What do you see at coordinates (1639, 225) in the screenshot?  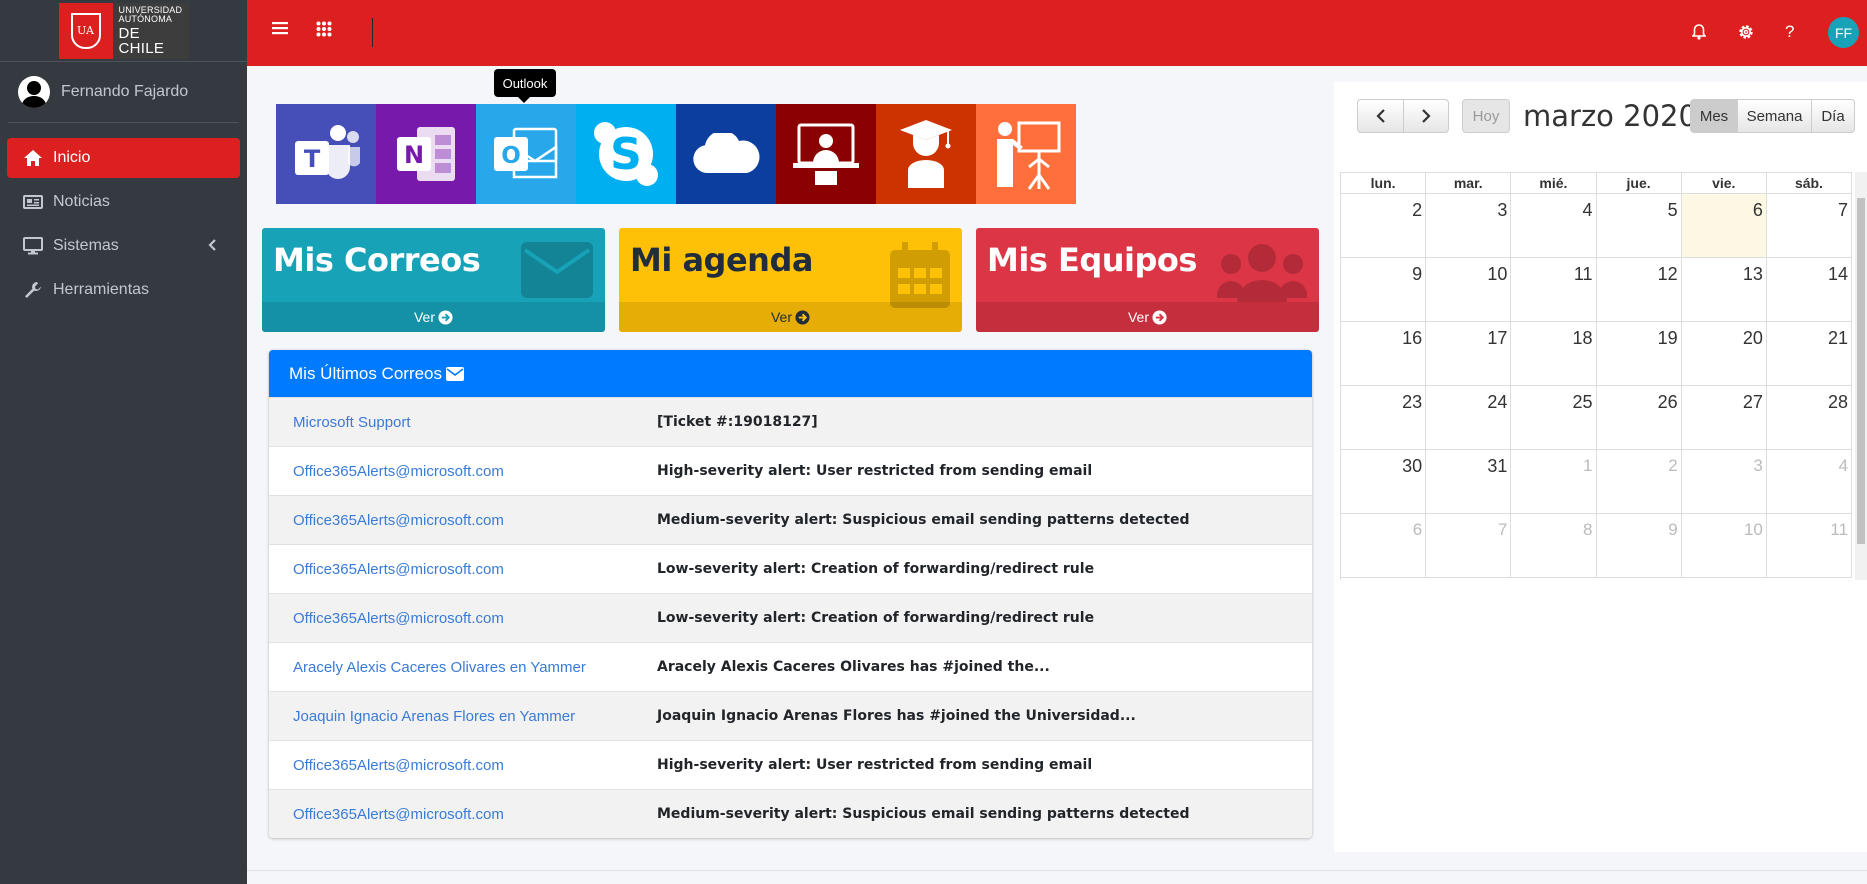 I see `calendar-day-cell: 5` at bounding box center [1639, 225].